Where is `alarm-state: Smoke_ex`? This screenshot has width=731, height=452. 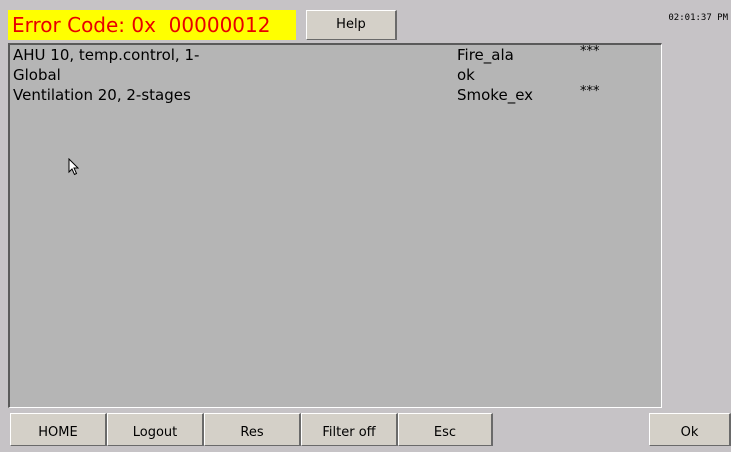
alarm-state: Smoke_ex is located at coordinates (495, 95).